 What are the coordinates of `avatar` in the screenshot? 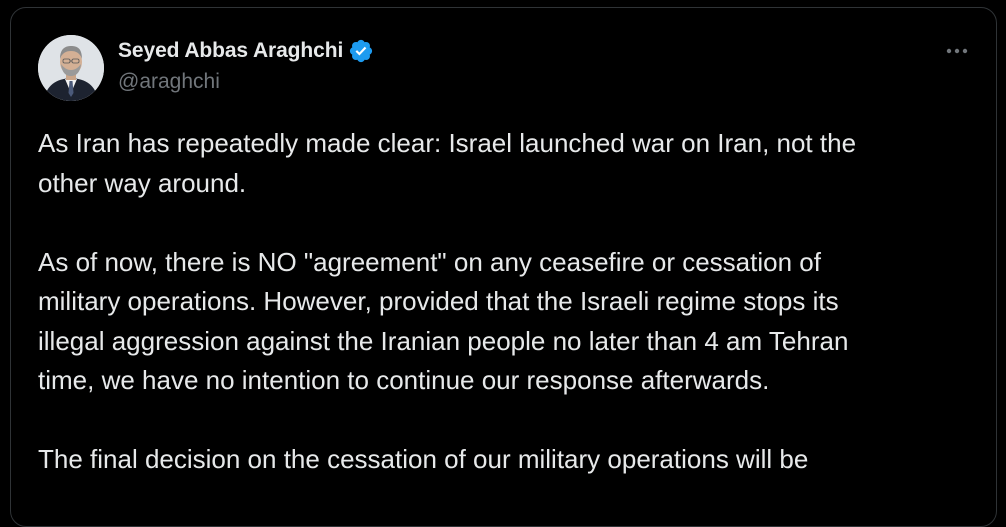 It's located at (71, 68).